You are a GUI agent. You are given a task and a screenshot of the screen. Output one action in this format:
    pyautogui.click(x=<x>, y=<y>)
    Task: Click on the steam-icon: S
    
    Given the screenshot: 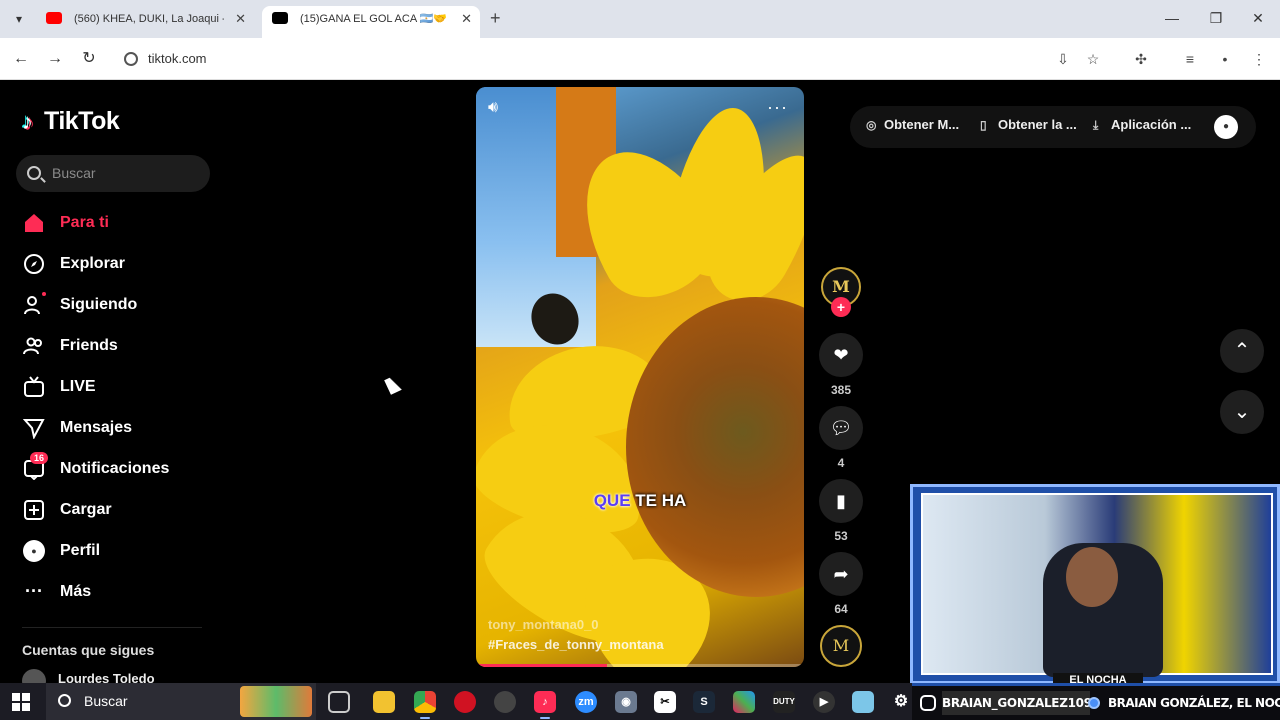 What is the action you would take?
    pyautogui.click(x=704, y=702)
    